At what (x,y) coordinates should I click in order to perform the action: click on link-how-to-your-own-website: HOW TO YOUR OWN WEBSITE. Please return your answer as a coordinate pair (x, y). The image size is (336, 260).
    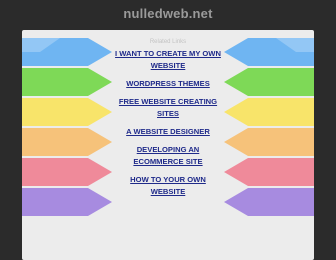
    Looking at the image, I should click on (168, 186).